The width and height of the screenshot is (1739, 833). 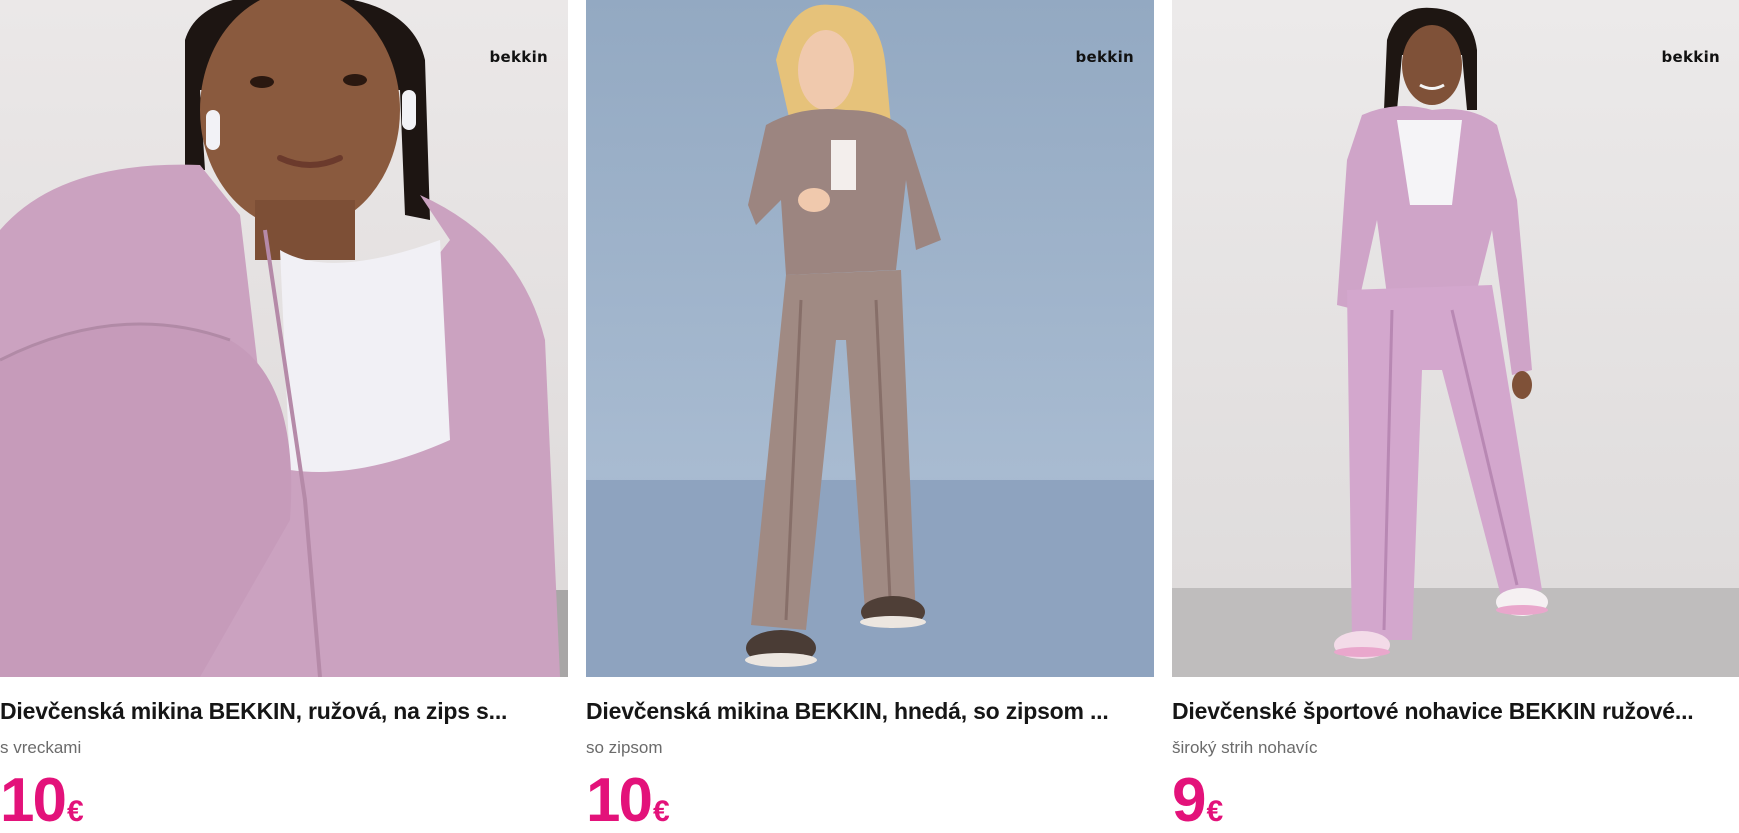 What do you see at coordinates (41, 747) in the screenshot?
I see `product-subtitle: s vreckami` at bounding box center [41, 747].